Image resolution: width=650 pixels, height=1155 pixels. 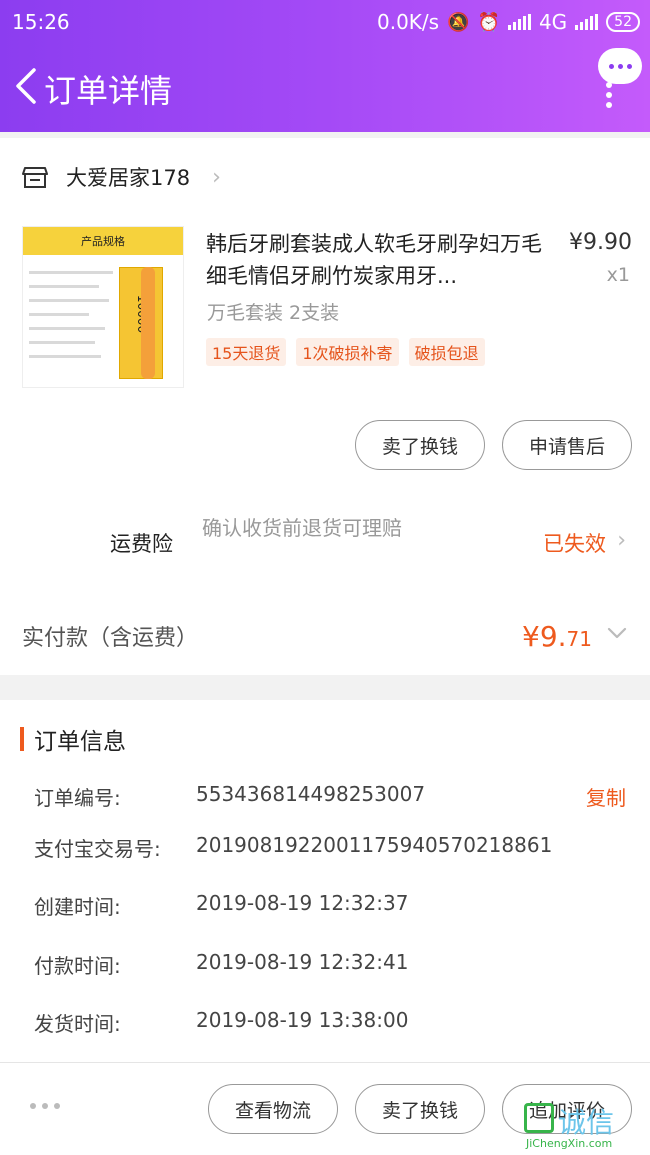 I want to click on net-speed: 0.0K/s, so click(x=408, y=22).